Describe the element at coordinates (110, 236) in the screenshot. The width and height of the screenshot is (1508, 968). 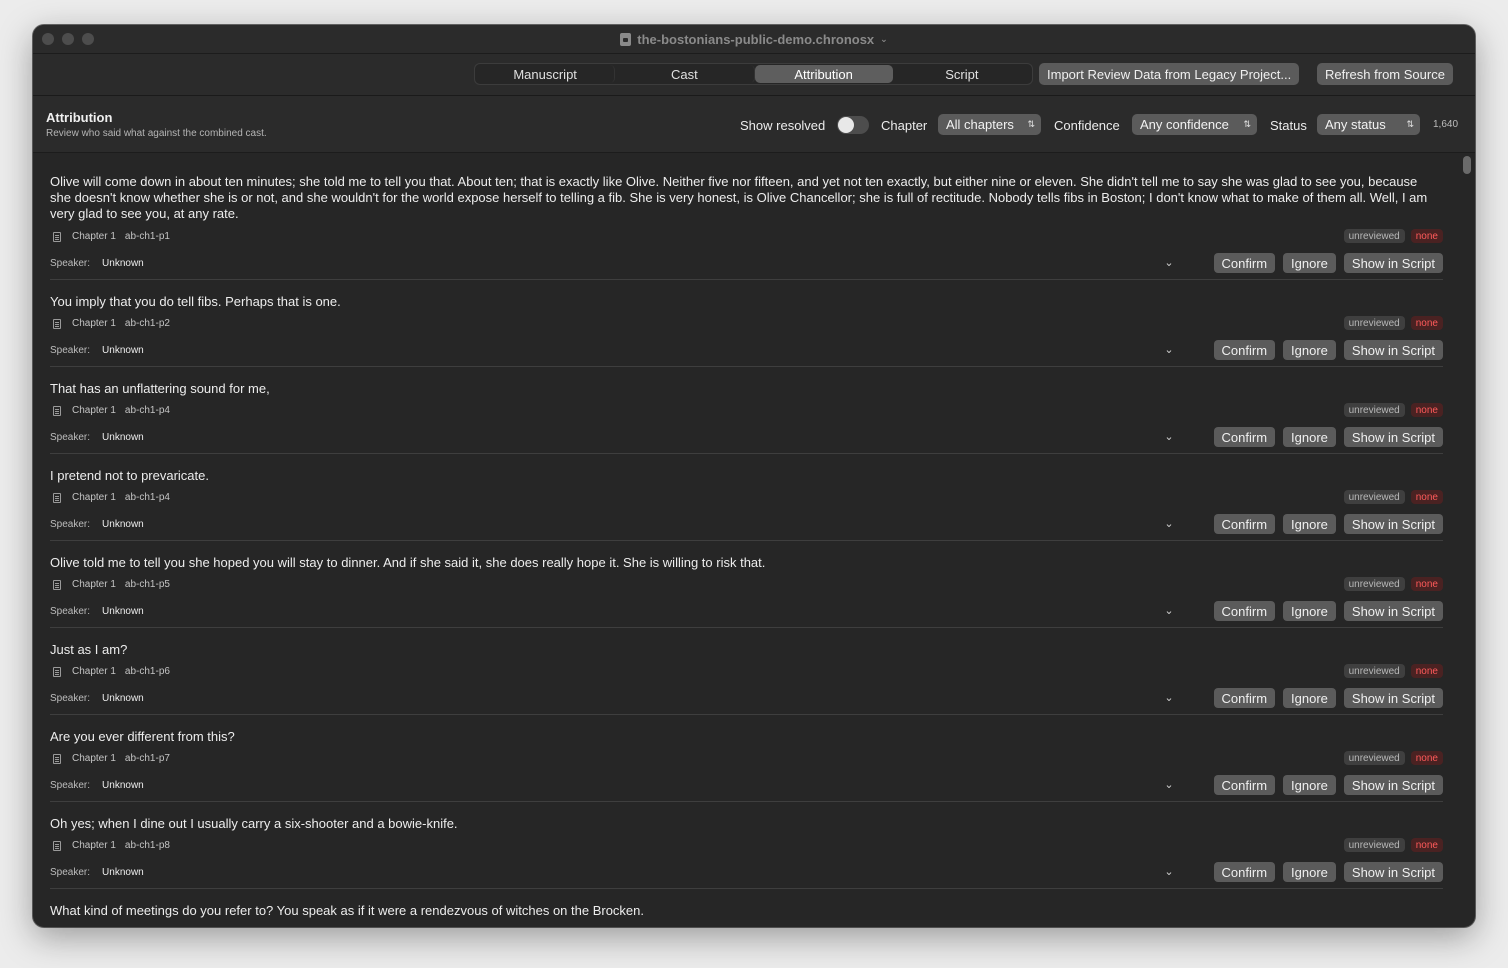
I see `item-location: Chapter 1 ab-ch1-p1` at that location.